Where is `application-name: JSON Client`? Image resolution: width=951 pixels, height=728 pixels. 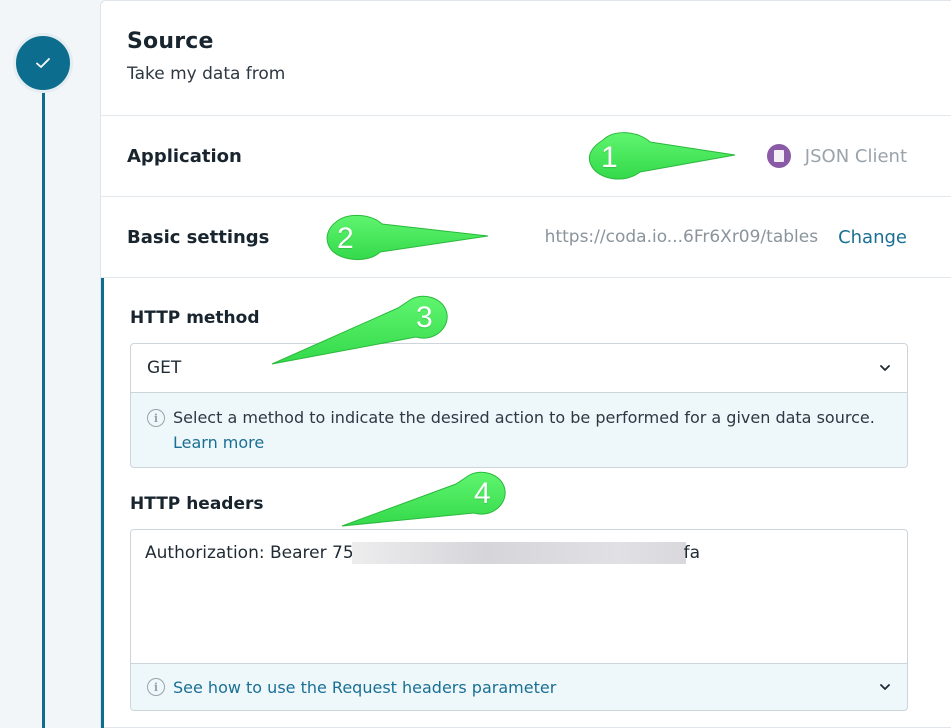
application-name: JSON Client is located at coordinates (855, 156).